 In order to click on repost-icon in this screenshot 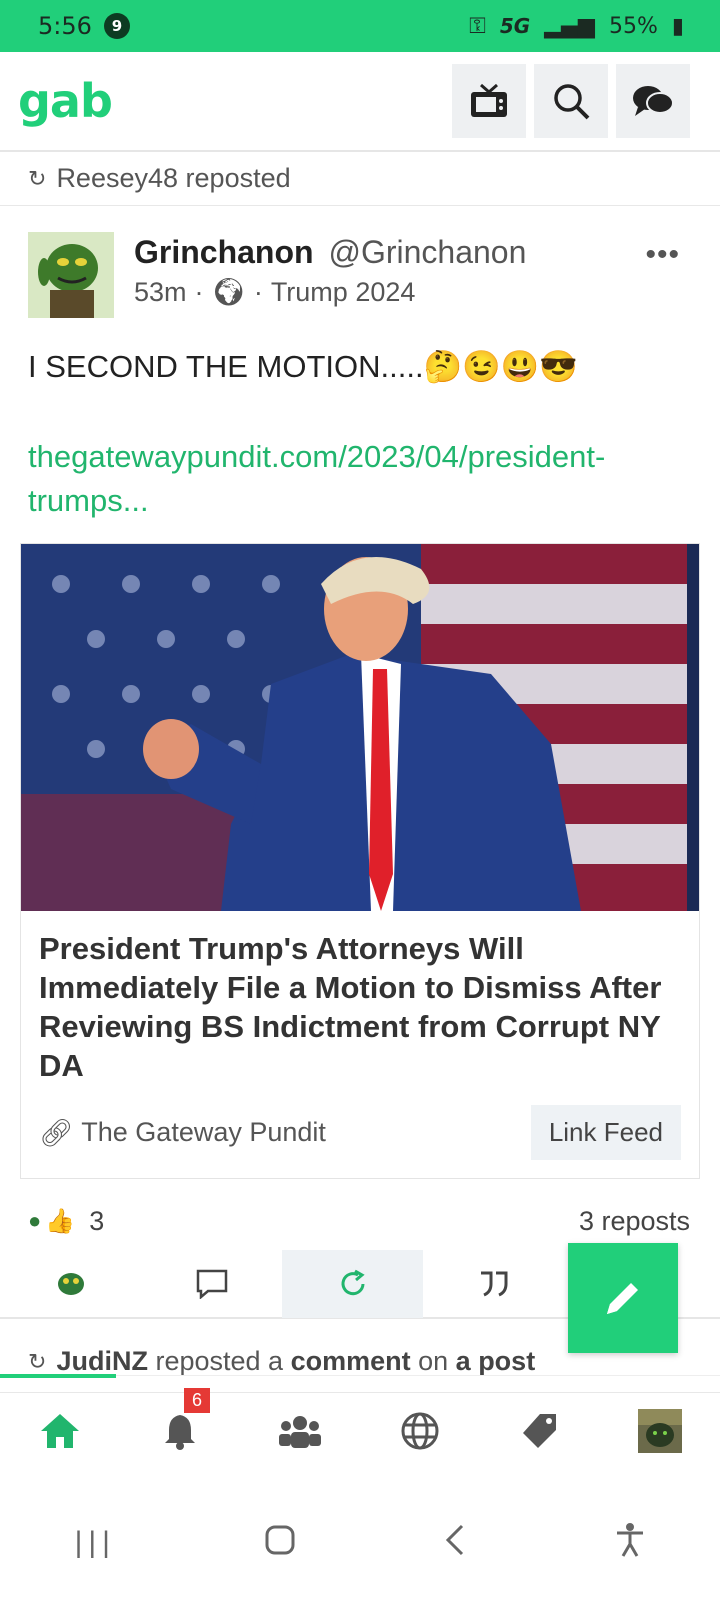, I will do `click(353, 1282)`.